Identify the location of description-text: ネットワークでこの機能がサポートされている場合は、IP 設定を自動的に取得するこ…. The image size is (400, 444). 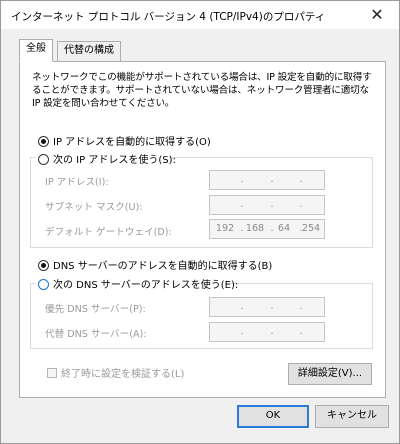
(202, 90).